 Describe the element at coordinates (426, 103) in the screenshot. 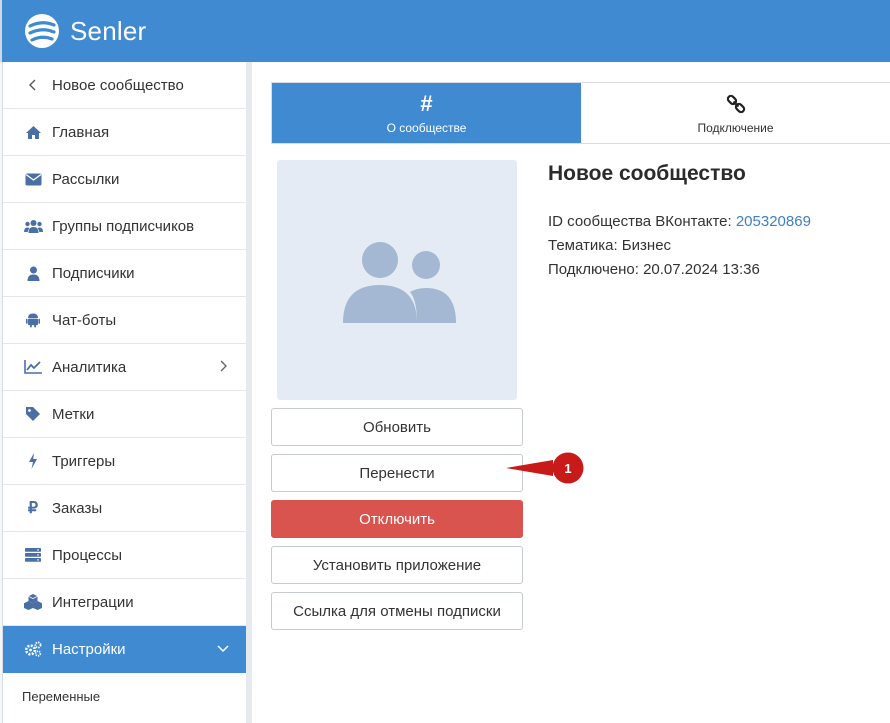

I see `hashtag-icon: #` at that location.